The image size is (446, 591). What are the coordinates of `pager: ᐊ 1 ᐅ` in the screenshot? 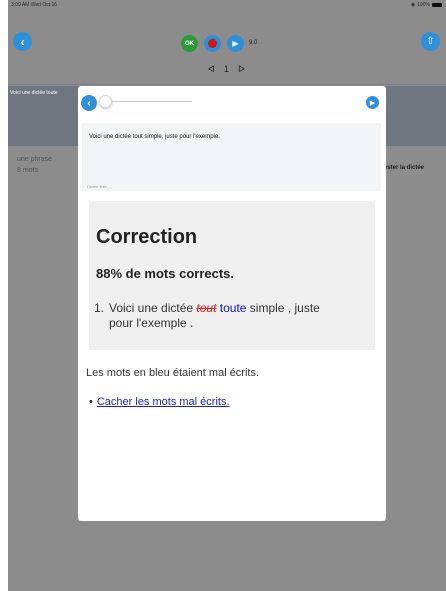 It's located at (226, 69).